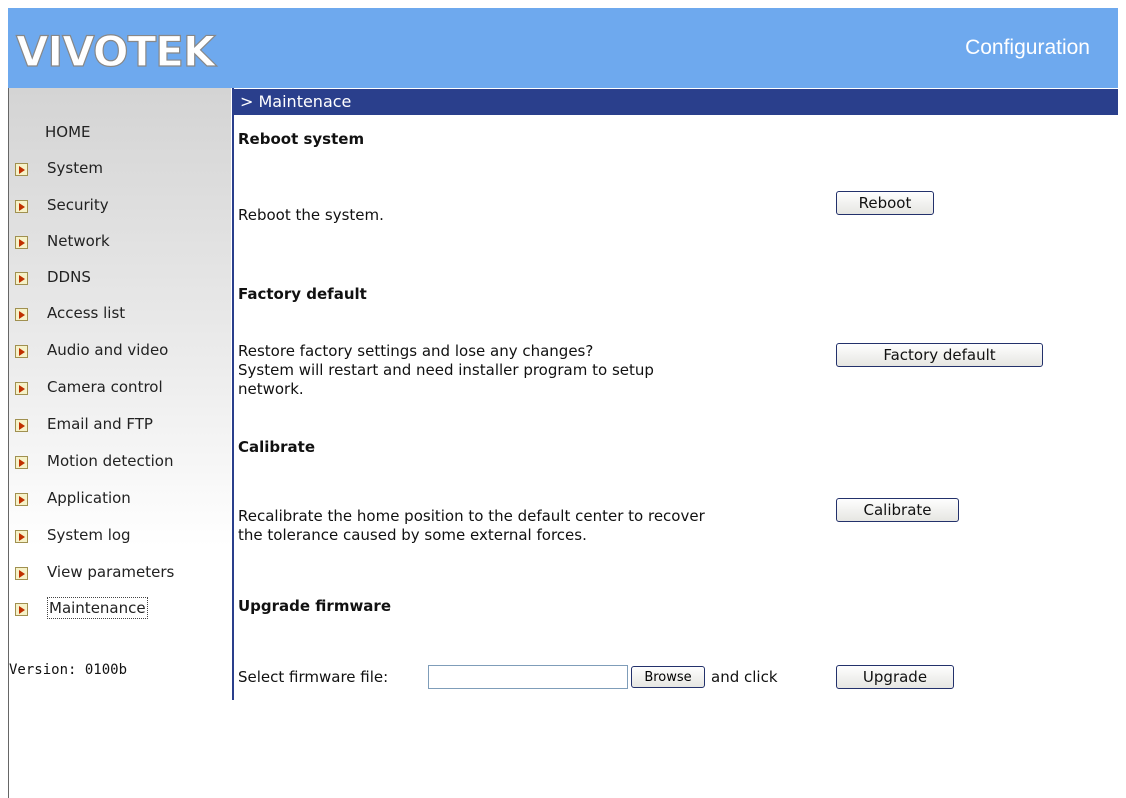 Image resolution: width=1126 pixels, height=798 pixels. I want to click on breadcrumb-label: > Maintenace, so click(296, 101).